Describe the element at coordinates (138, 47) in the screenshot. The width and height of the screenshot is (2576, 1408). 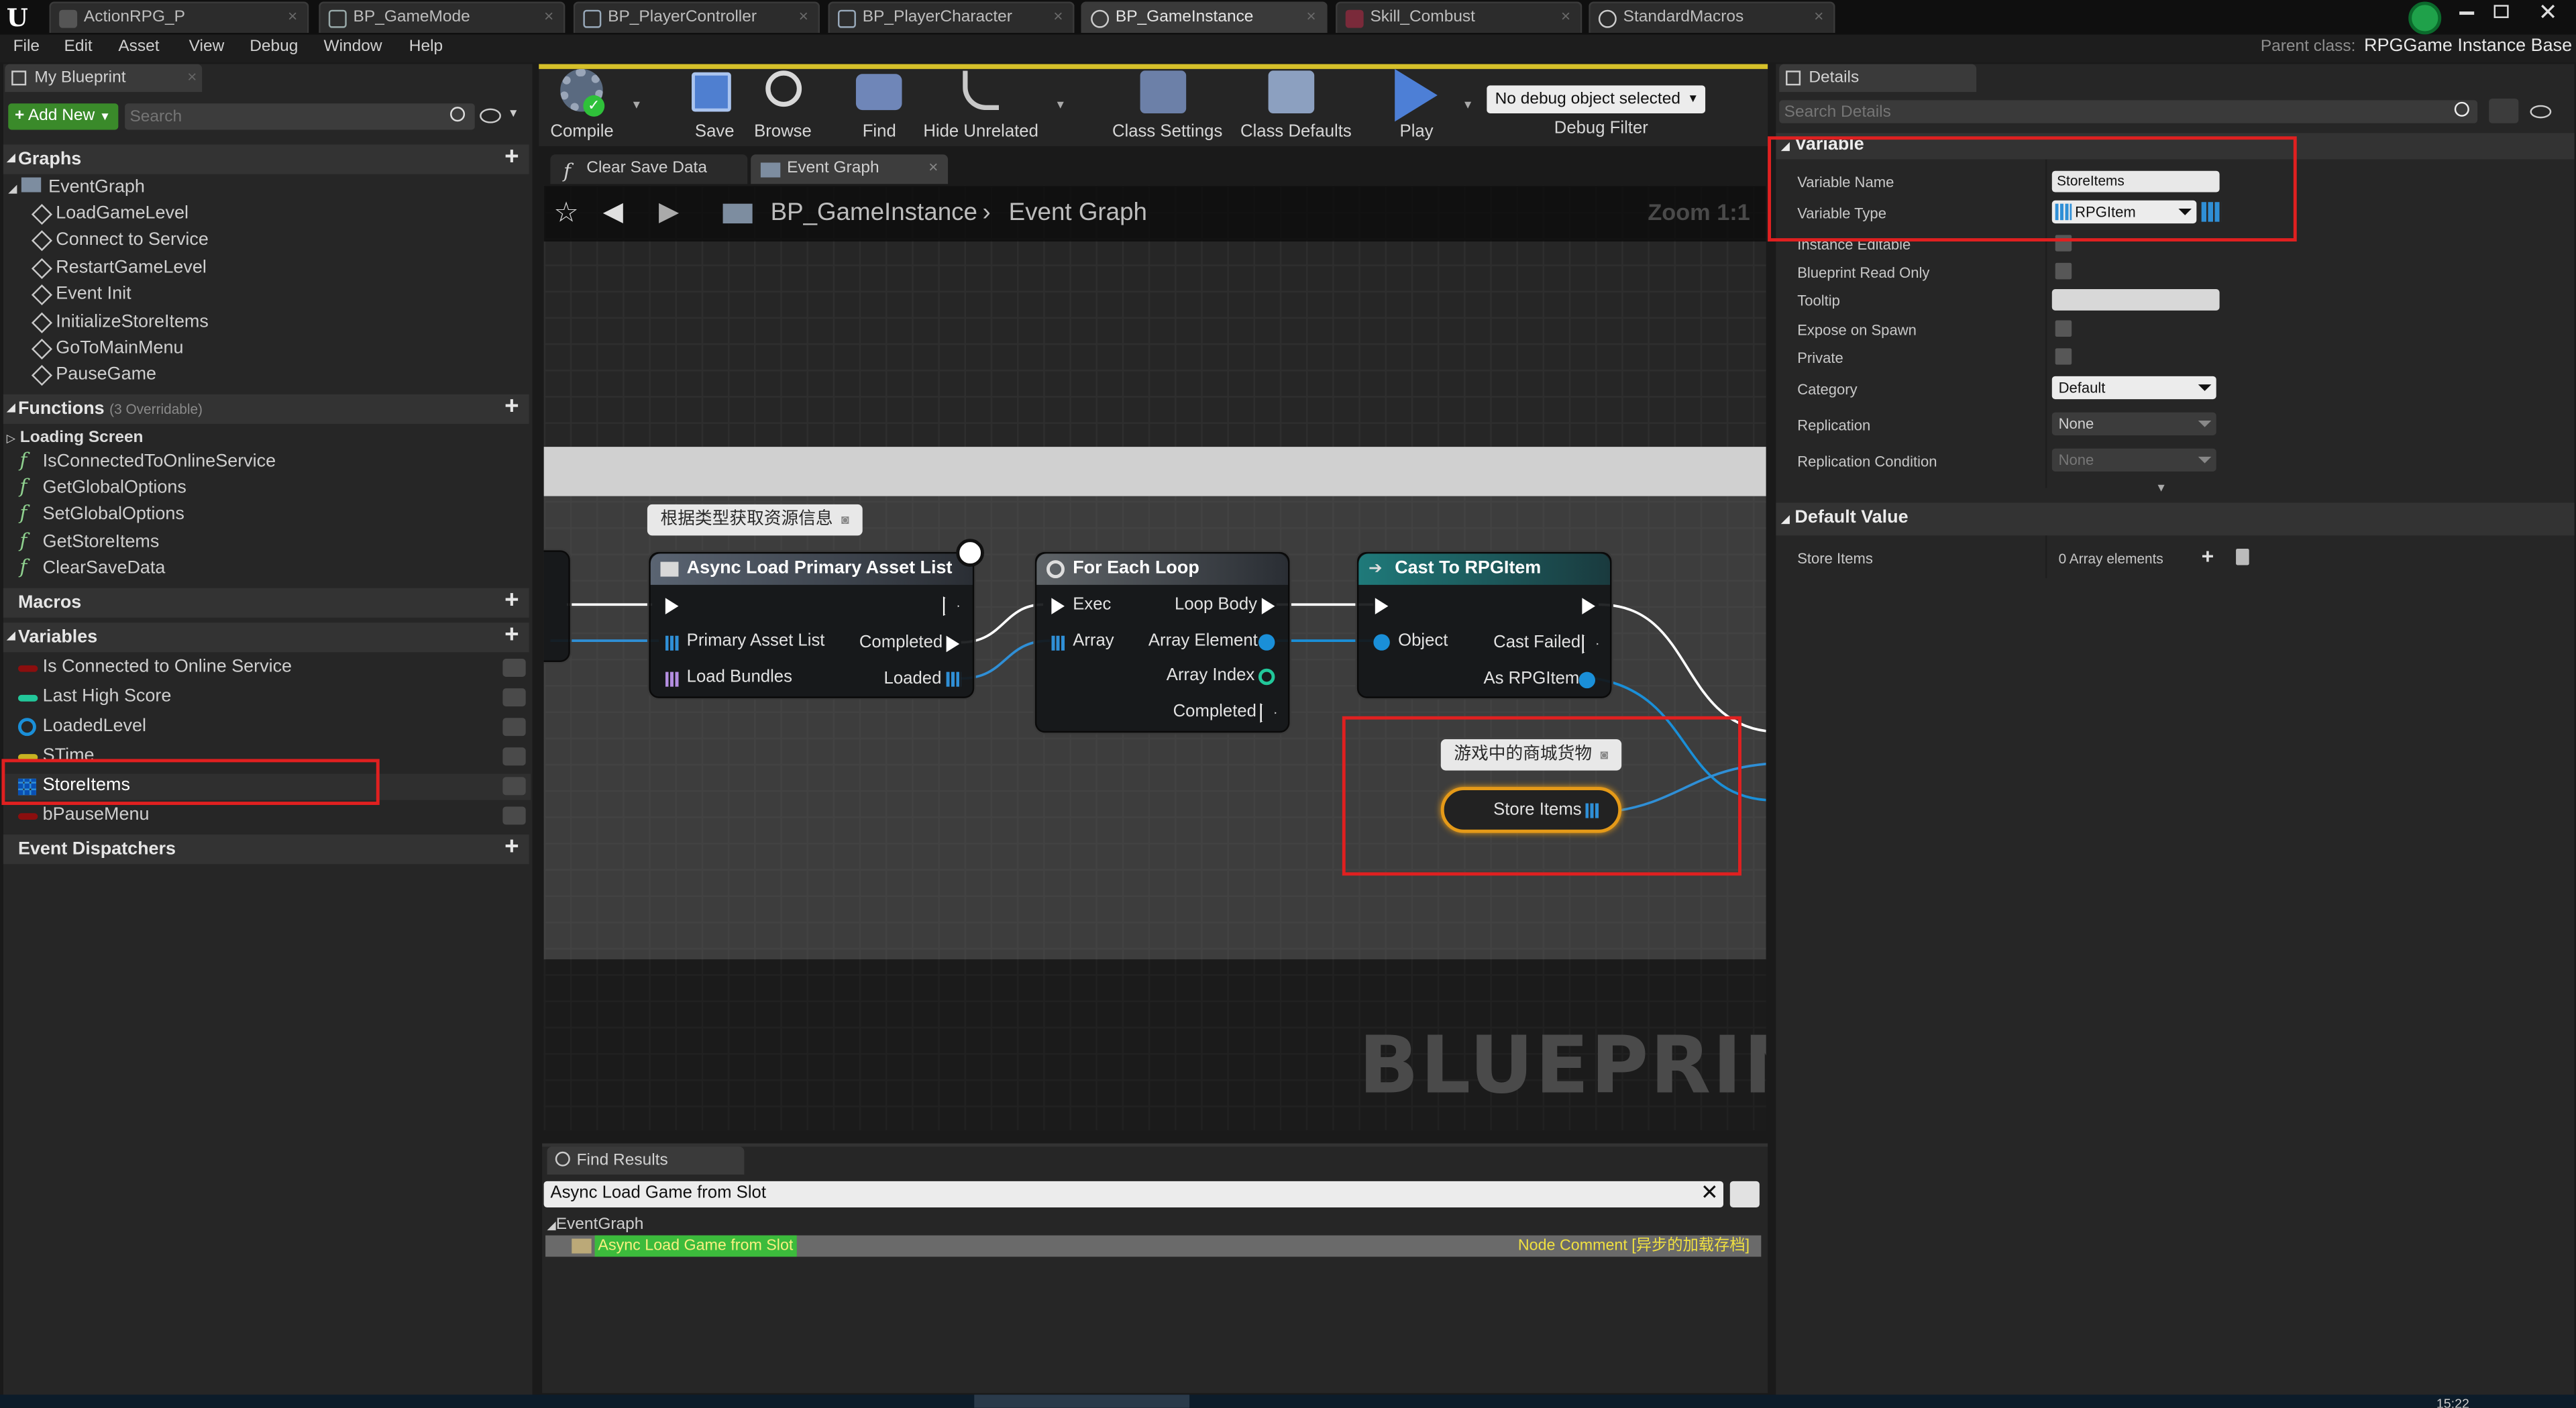
I see `menu-asset: Asset` at that location.